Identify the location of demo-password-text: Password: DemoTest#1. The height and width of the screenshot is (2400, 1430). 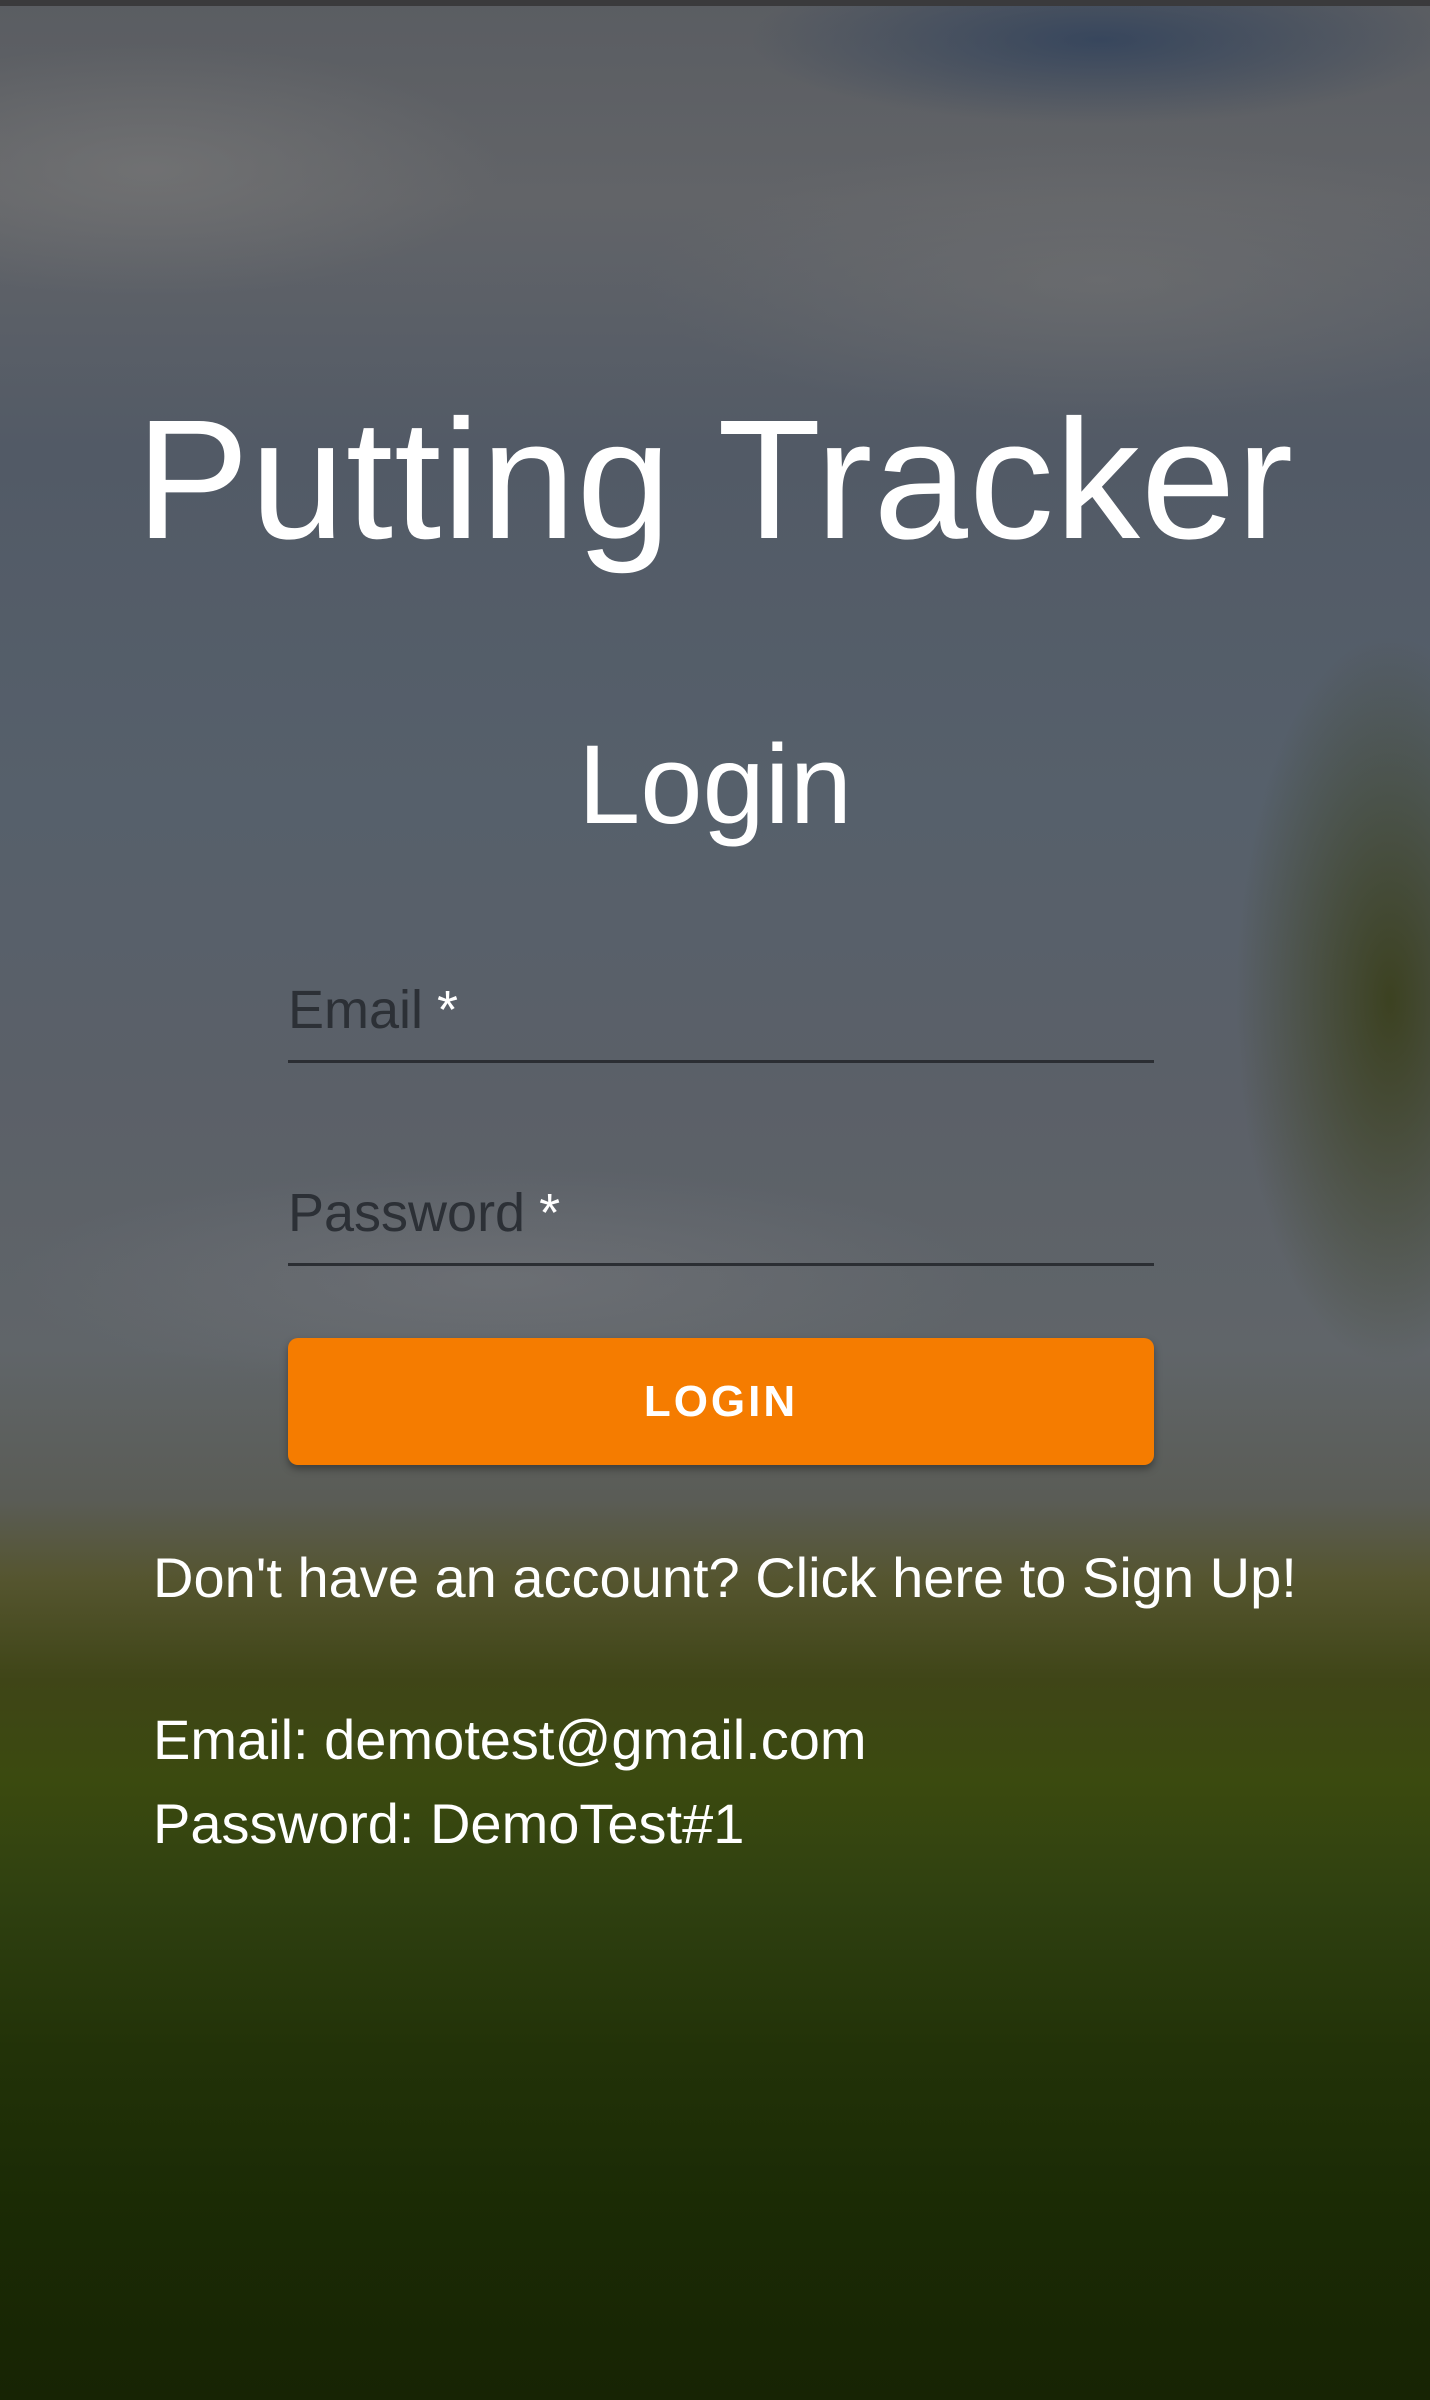
(449, 1823).